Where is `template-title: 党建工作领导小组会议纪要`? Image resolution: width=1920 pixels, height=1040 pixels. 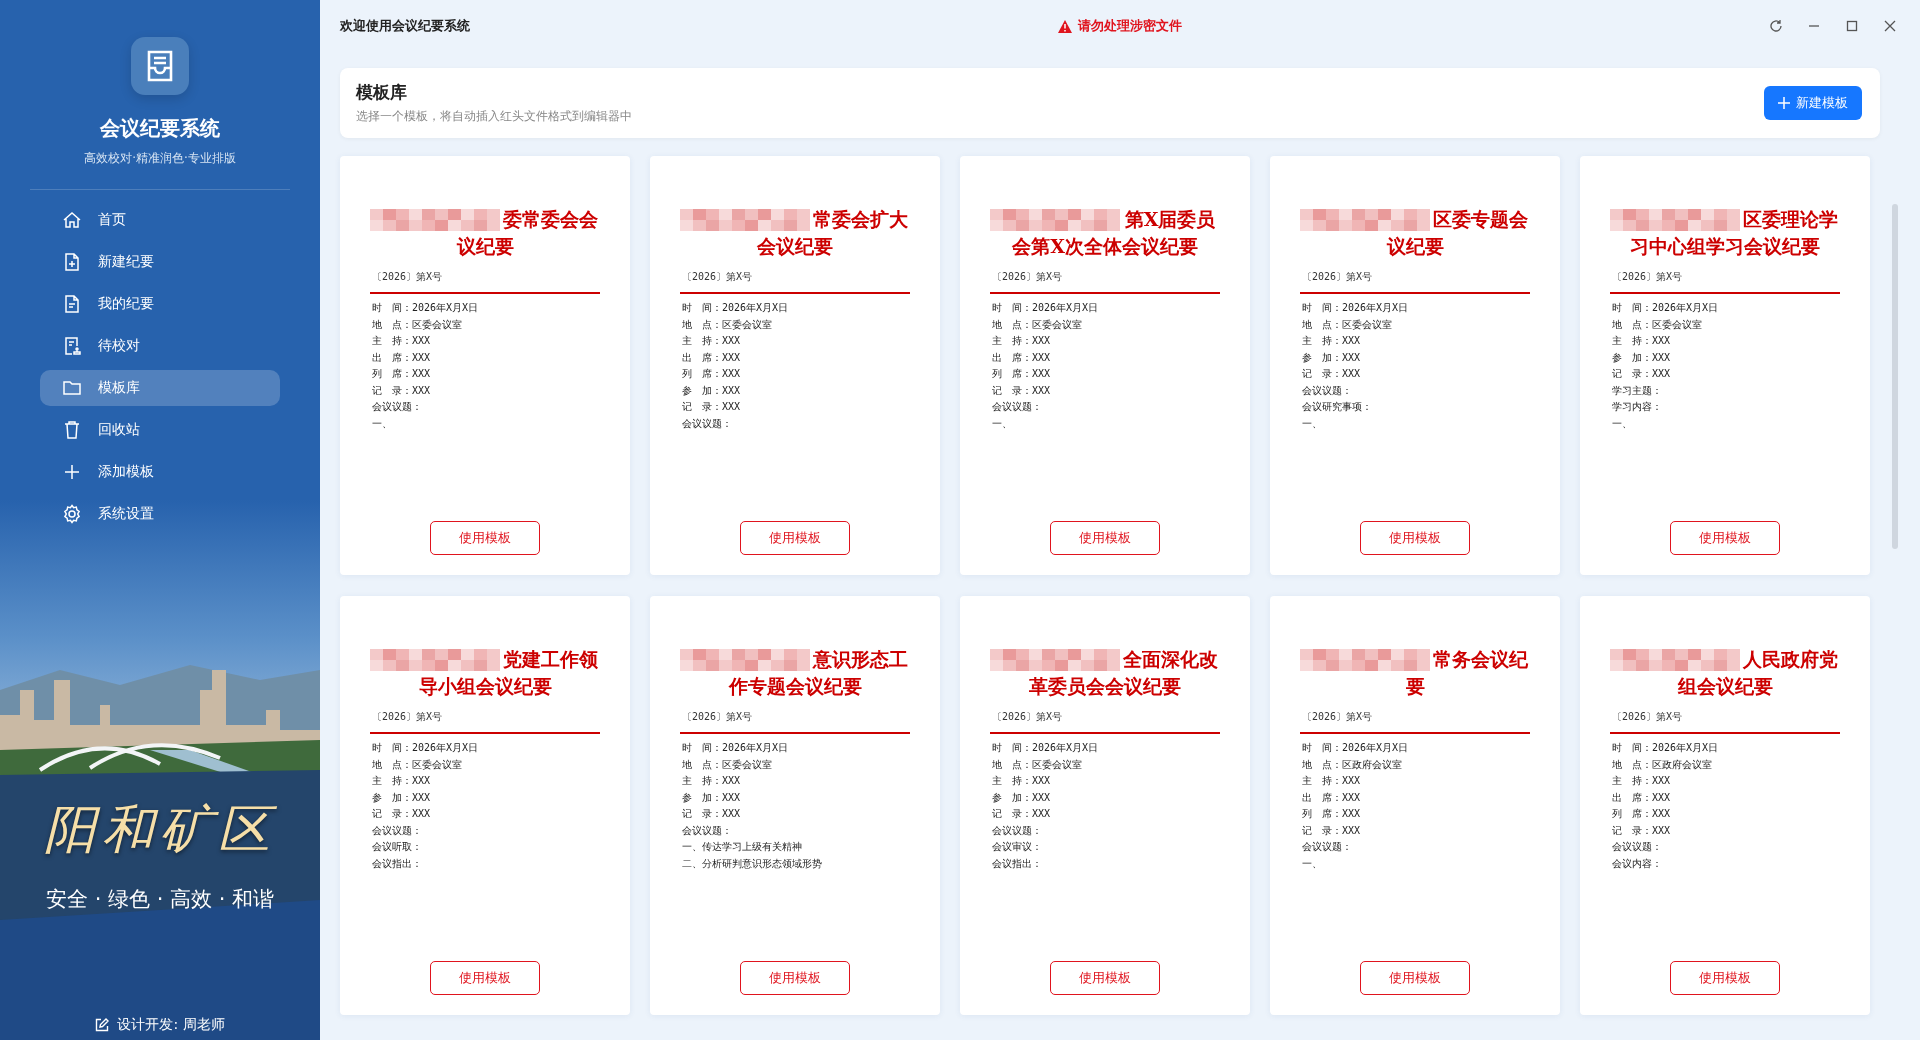 template-title: 党建工作领导小组会议纪要 is located at coordinates (485, 673).